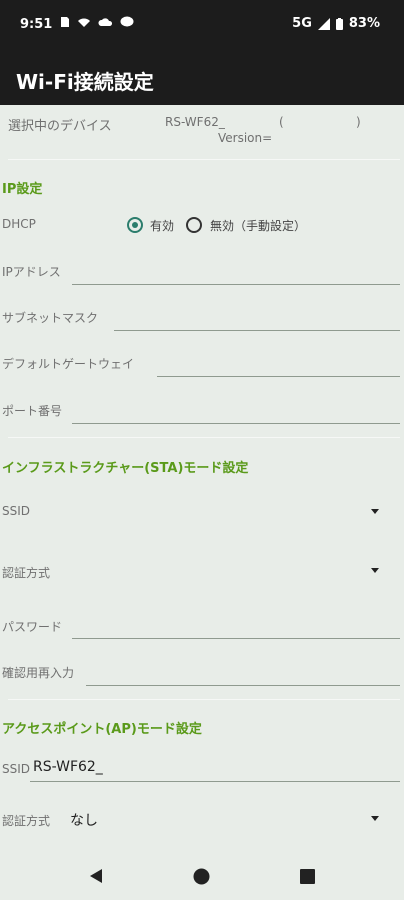  Describe the element at coordinates (19, 224) in the screenshot. I see `dhcp-label: DHCP` at that location.